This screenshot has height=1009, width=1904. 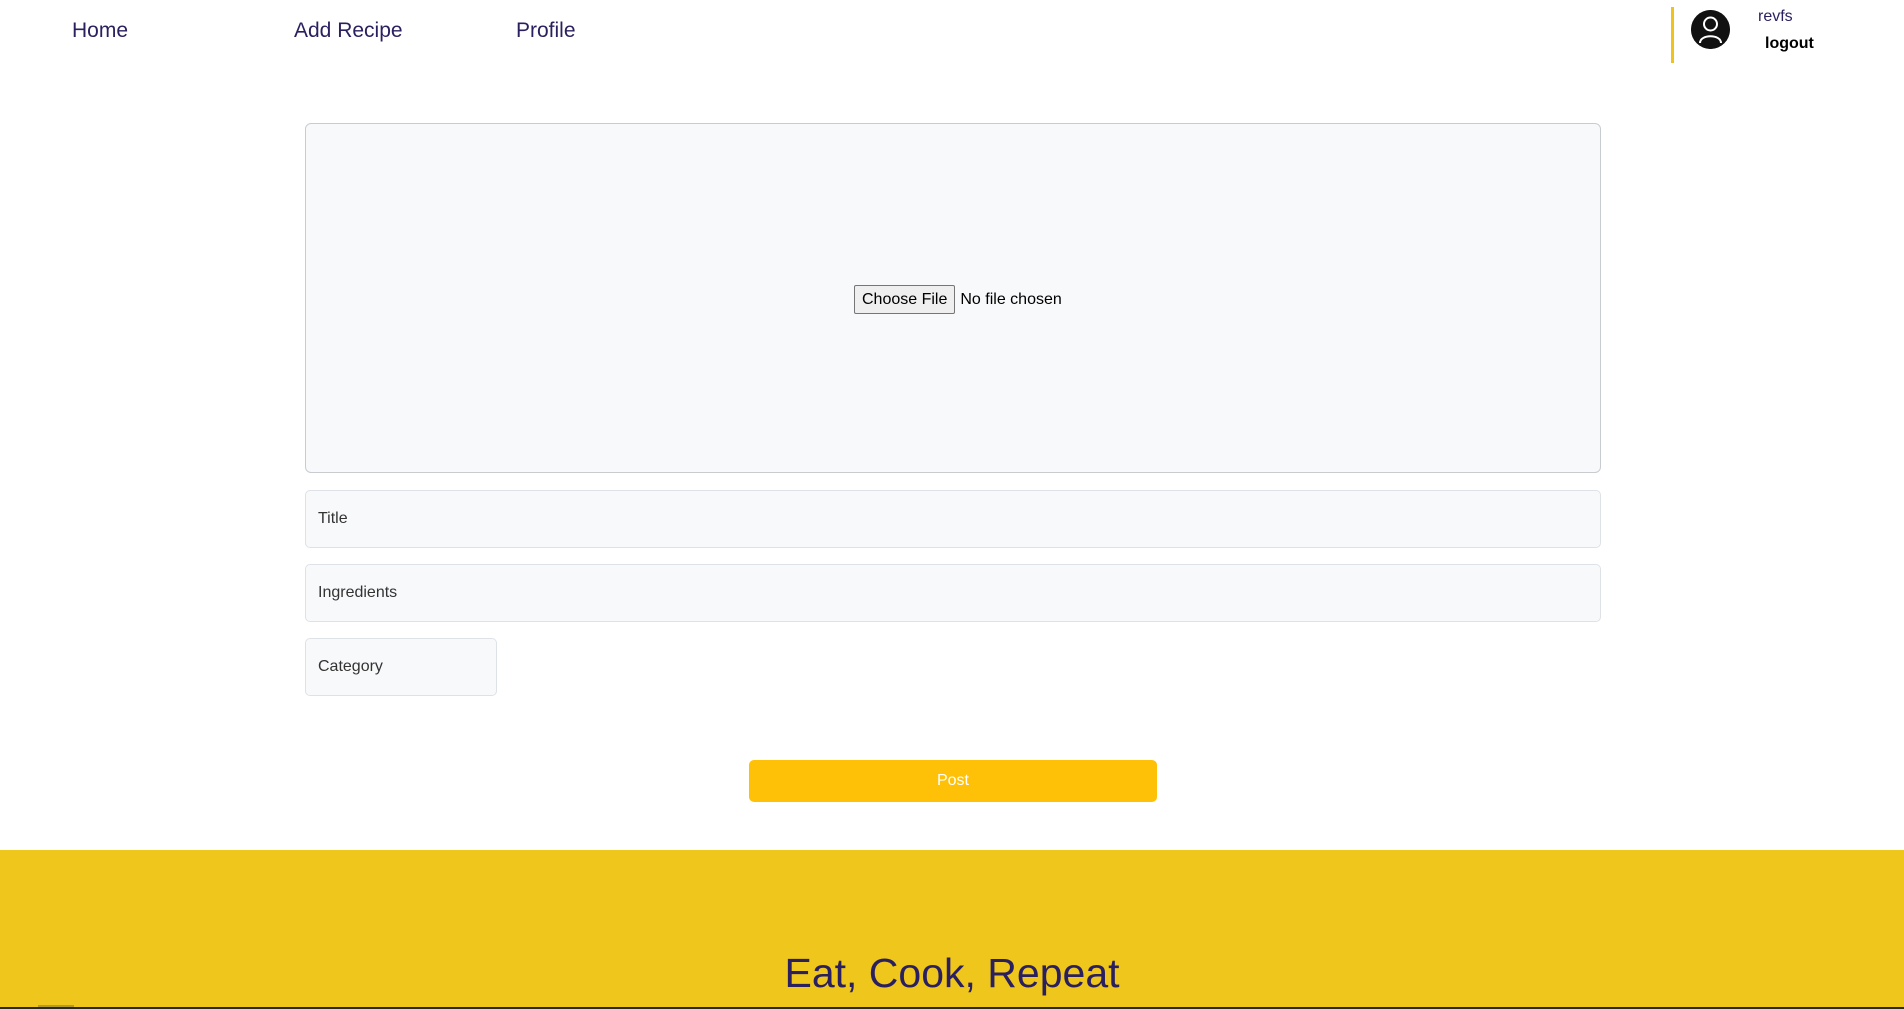 What do you see at coordinates (1710, 29) in the screenshot?
I see `user-avatar-icon` at bounding box center [1710, 29].